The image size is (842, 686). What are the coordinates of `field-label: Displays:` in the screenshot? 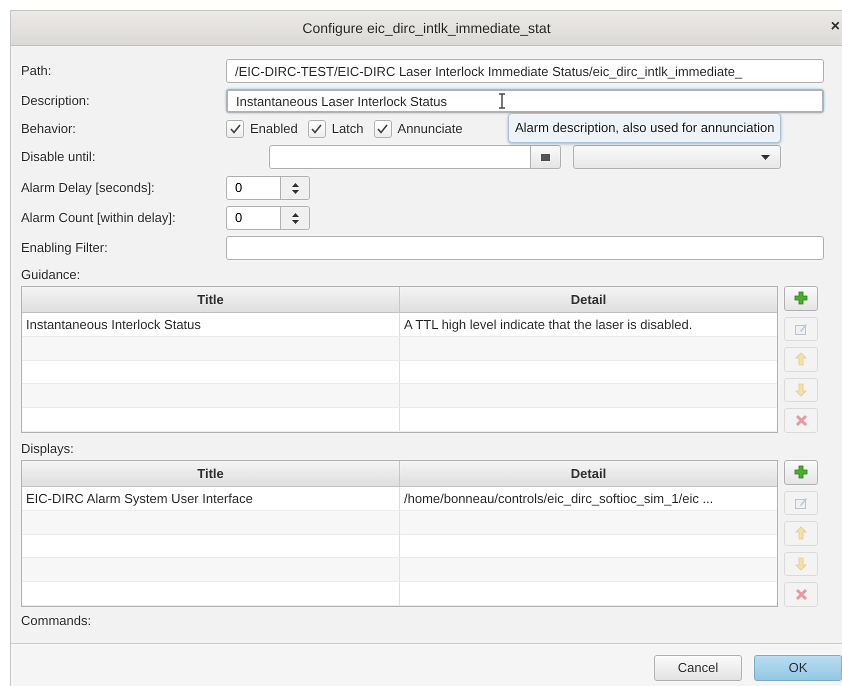 It's located at (48, 449).